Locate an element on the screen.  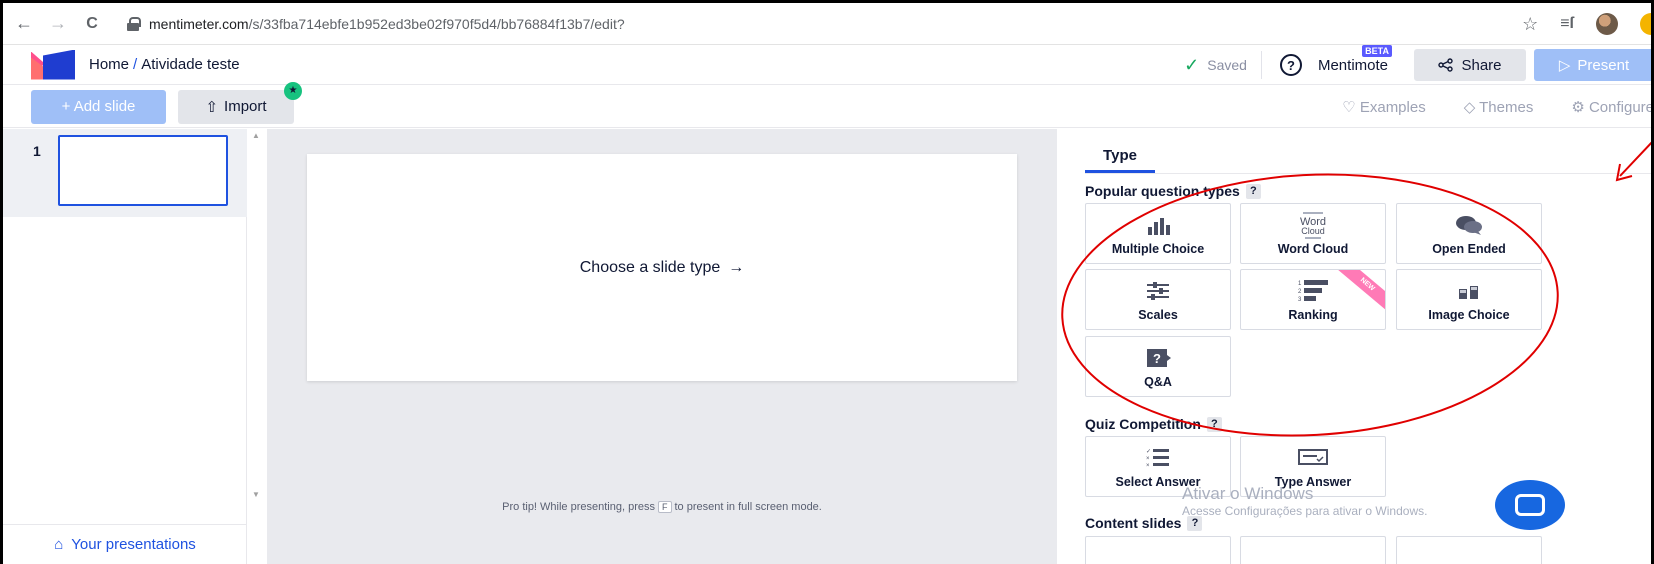
slide-type-image-choice: Image Choice is located at coordinates (1469, 299).